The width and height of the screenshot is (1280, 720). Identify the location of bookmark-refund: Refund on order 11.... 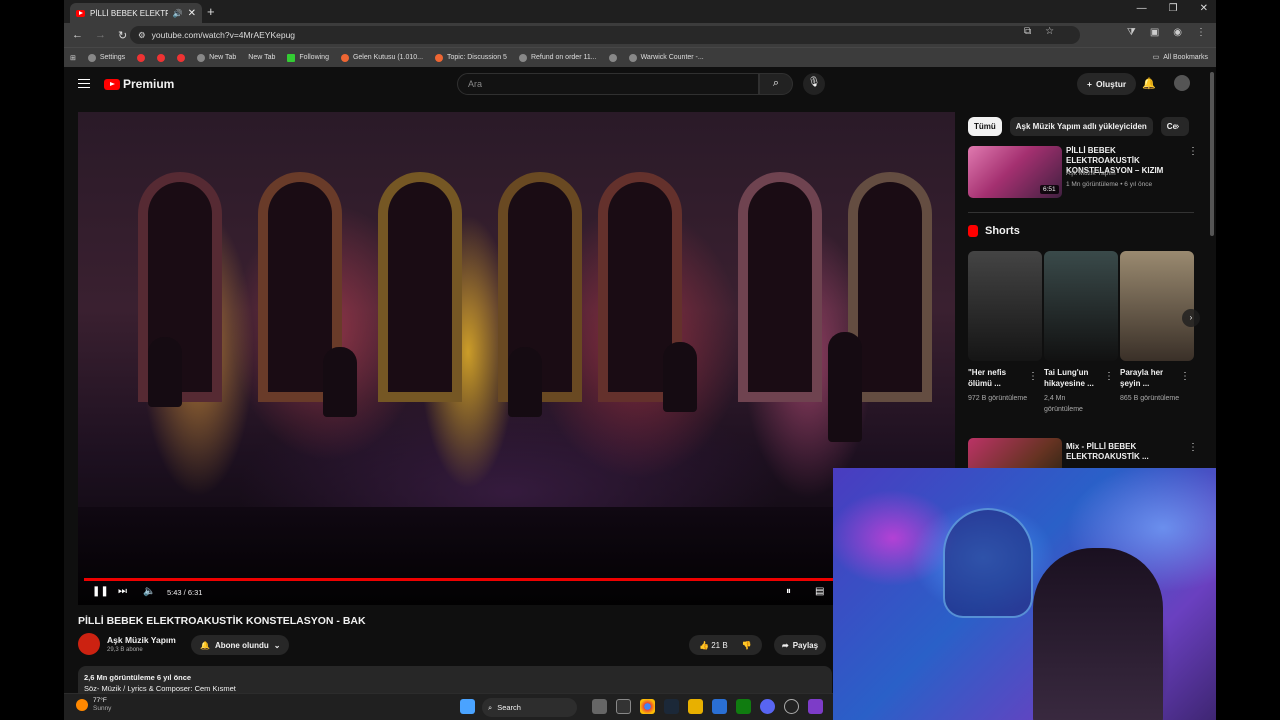
(557, 57).